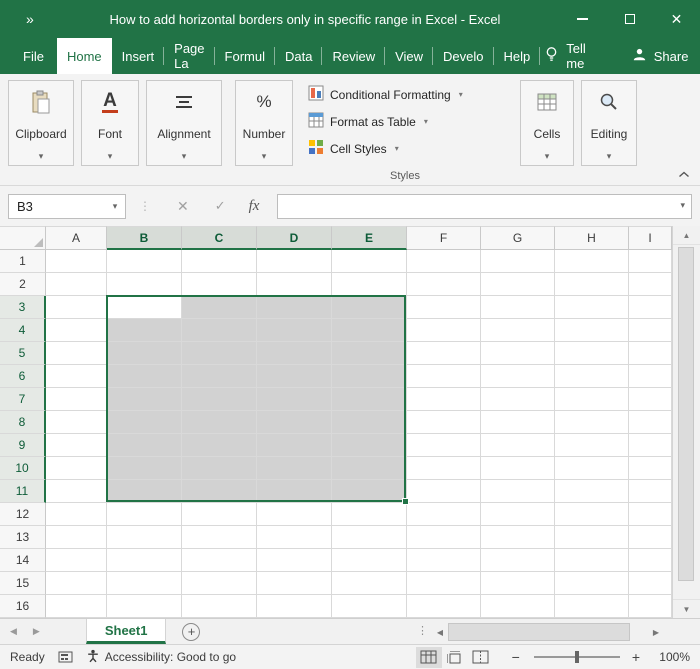  What do you see at coordinates (23, 238) in the screenshot?
I see `select-all-corner` at bounding box center [23, 238].